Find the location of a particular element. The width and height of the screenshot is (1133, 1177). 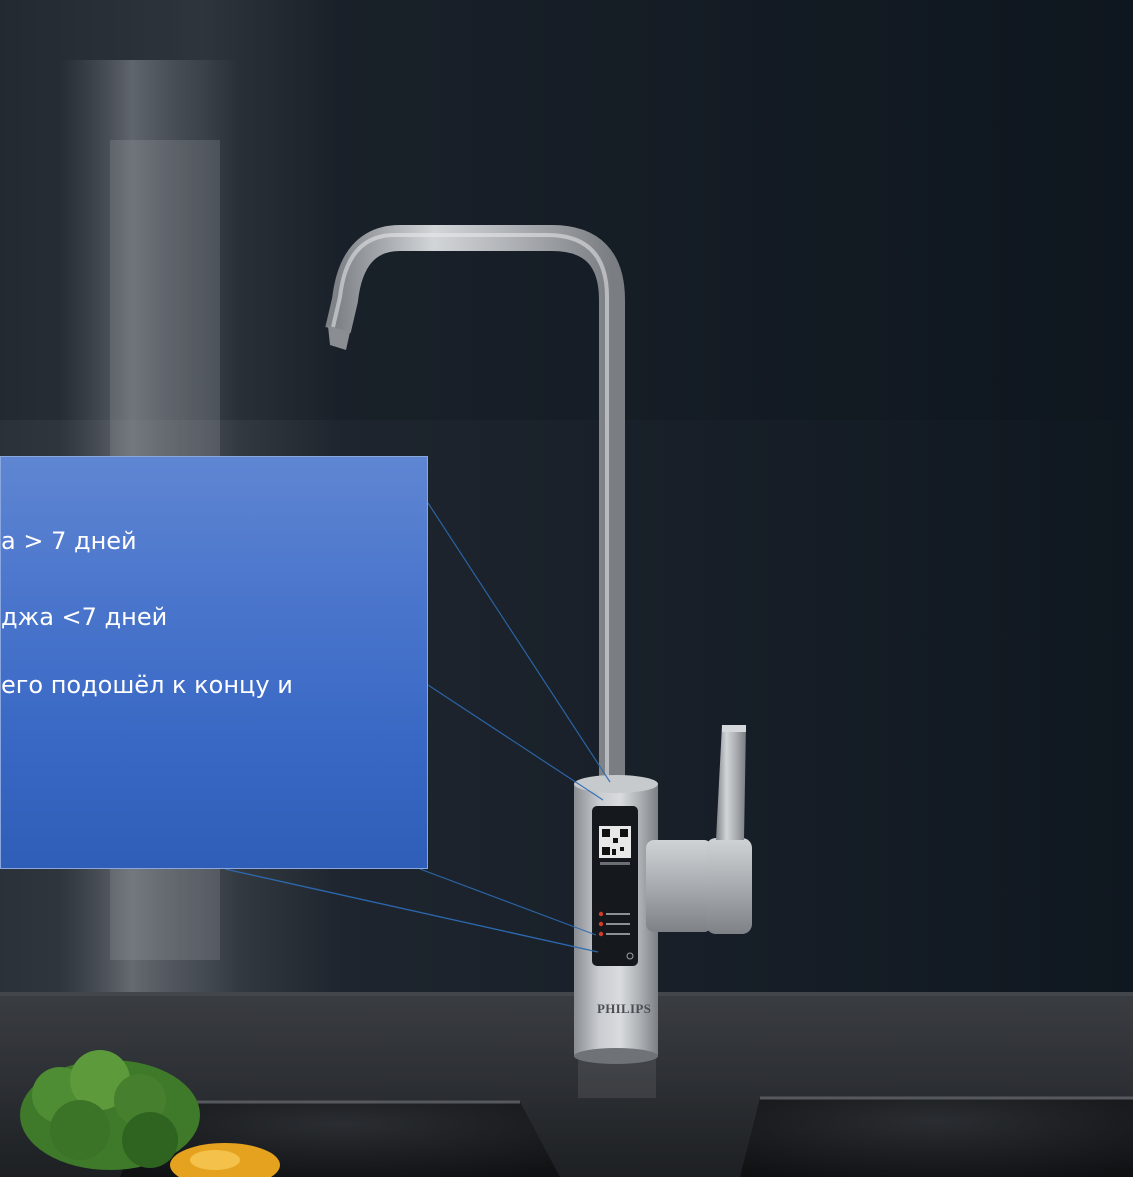

callout-line-3: его подошёл к концу и is located at coordinates (147, 685).